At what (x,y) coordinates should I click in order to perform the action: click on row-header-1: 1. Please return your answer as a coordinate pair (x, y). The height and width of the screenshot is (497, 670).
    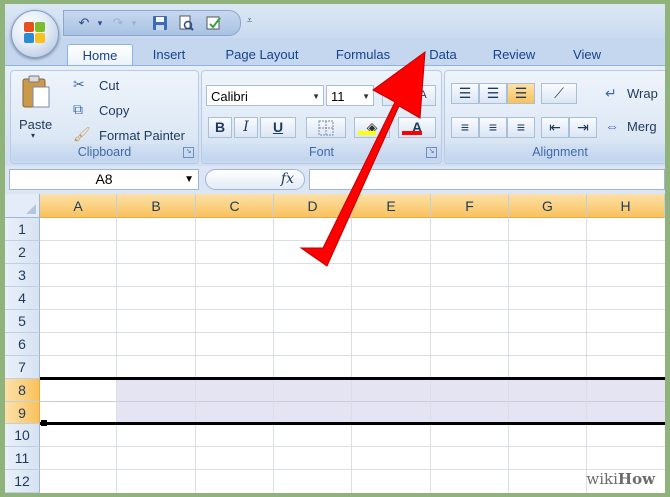
    Looking at the image, I should click on (22, 229).